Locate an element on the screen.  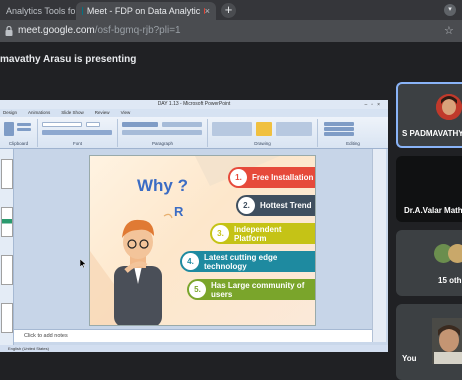
tab-meet: Meet - FDP on Data Analytic × is located at coordinates (146, 11).